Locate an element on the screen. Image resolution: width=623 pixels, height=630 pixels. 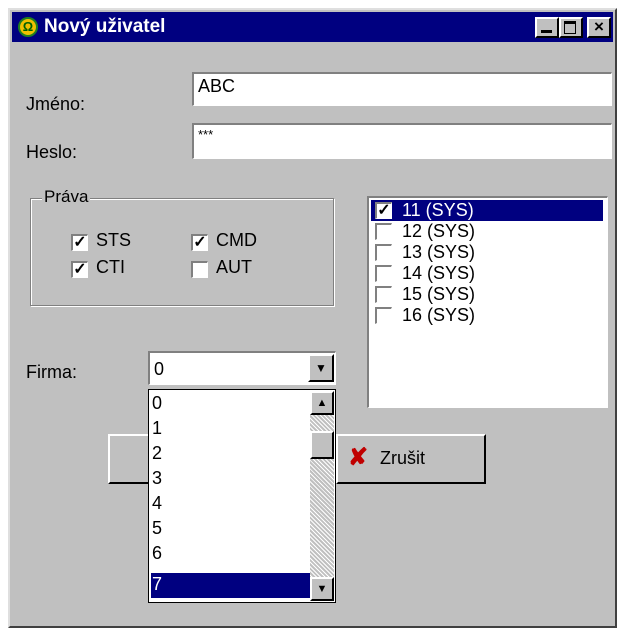
company-select-value: 0 is located at coordinates (159, 369).